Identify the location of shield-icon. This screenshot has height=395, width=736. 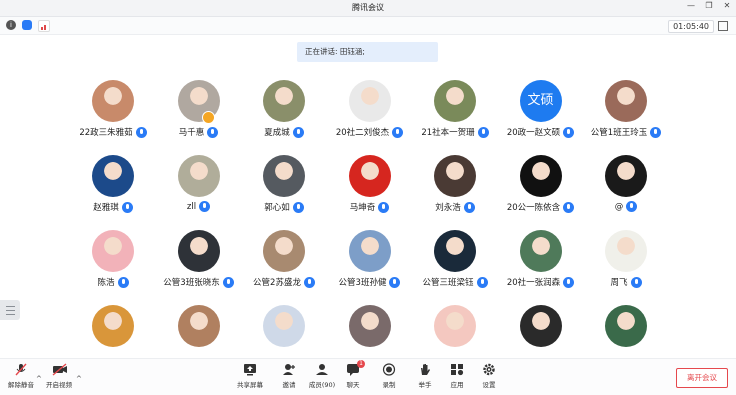
(27, 25).